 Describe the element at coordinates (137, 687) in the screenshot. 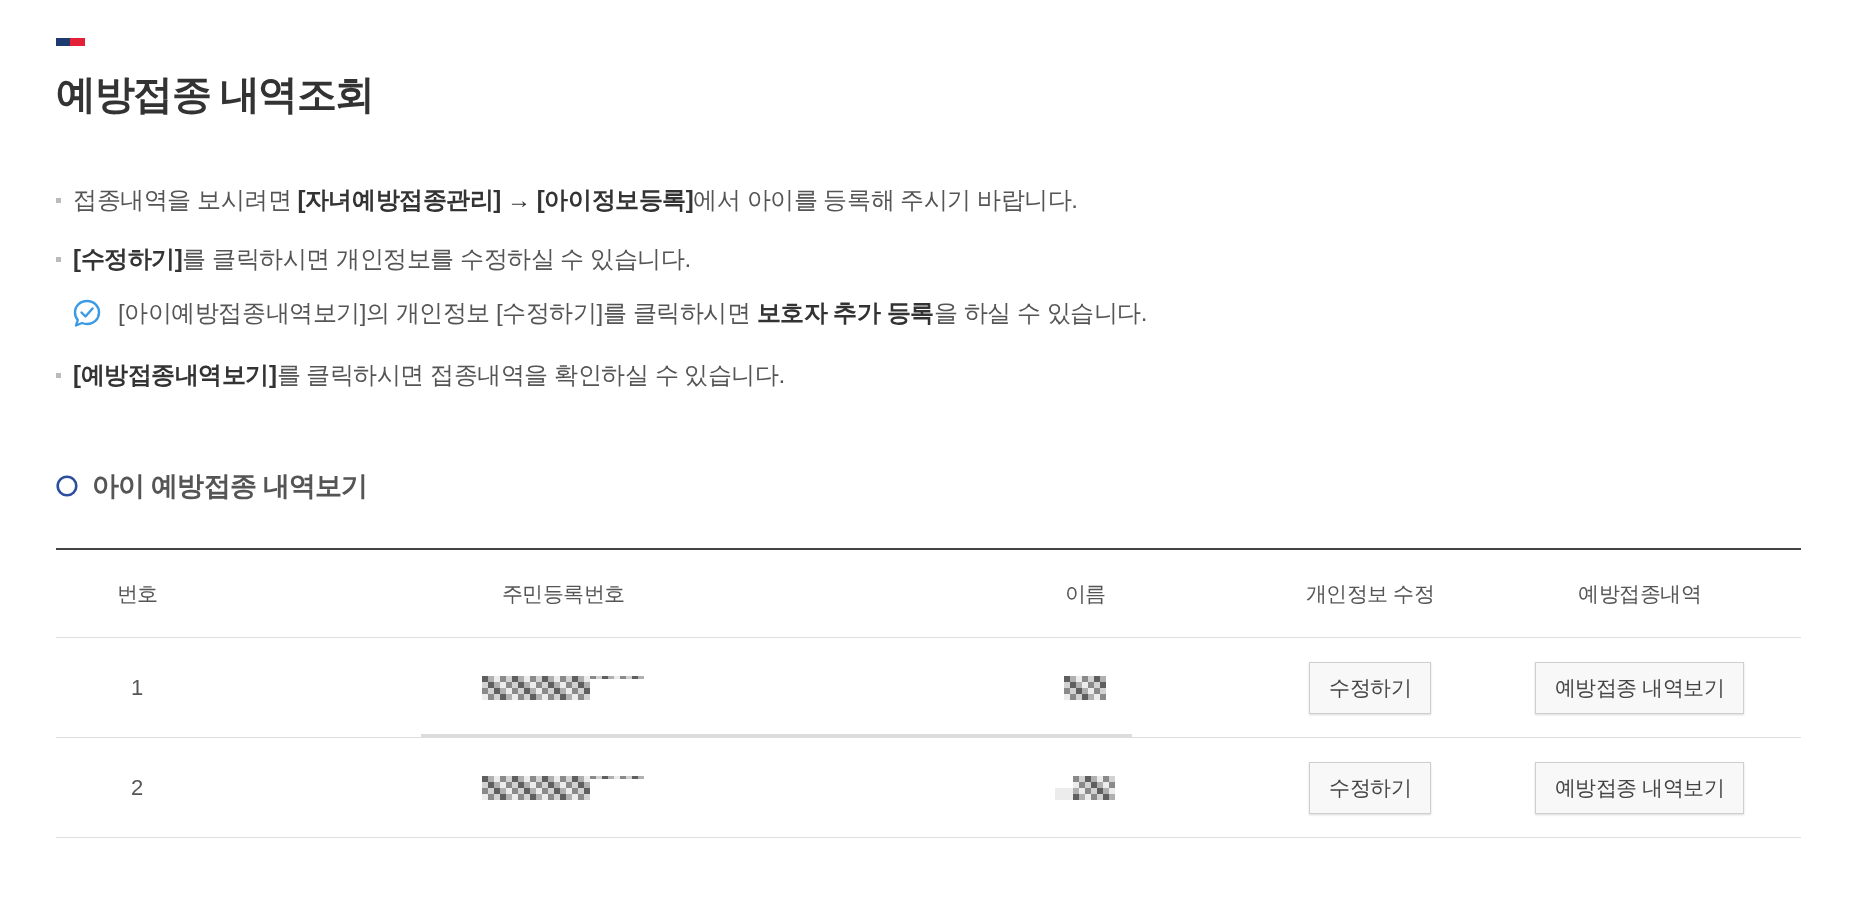

I see `row-number: 1` at that location.